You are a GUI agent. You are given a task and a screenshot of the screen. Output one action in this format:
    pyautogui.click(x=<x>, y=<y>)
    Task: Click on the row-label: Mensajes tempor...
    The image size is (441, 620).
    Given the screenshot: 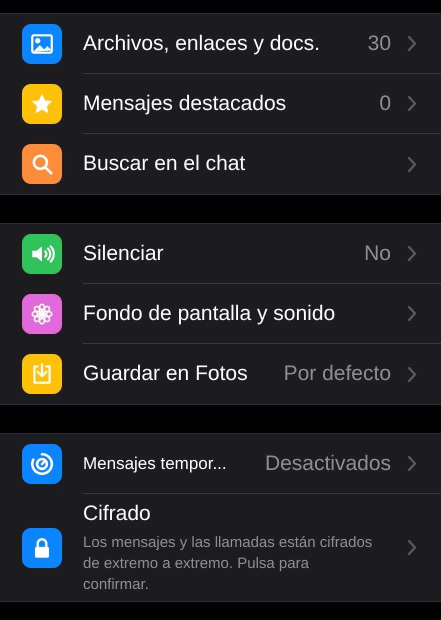 What is the action you would take?
    pyautogui.click(x=155, y=463)
    